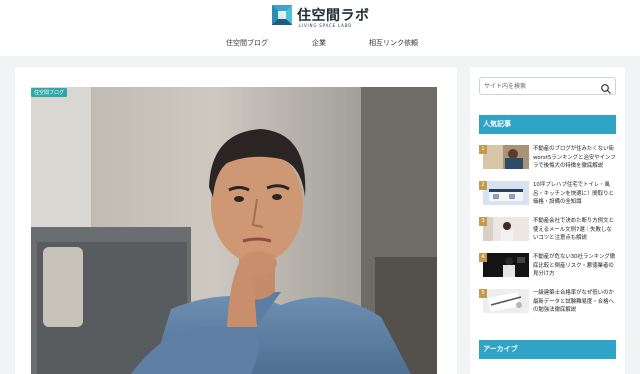  Describe the element at coordinates (547, 124) in the screenshot. I see `popular-posts-heading: 人気記事` at that location.